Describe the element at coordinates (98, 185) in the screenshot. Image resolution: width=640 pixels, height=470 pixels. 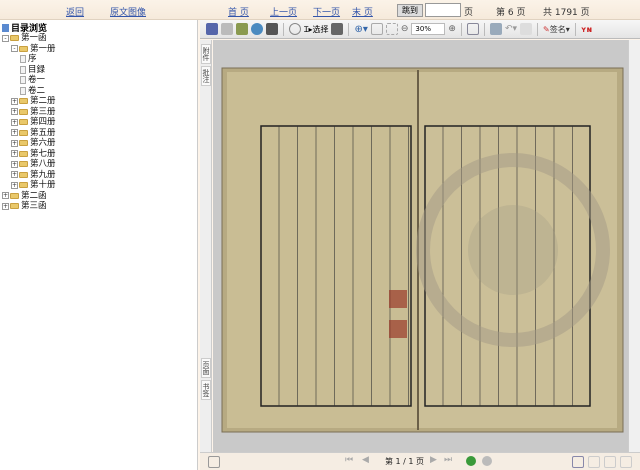
I see `tree-item: + 第十册` at that location.